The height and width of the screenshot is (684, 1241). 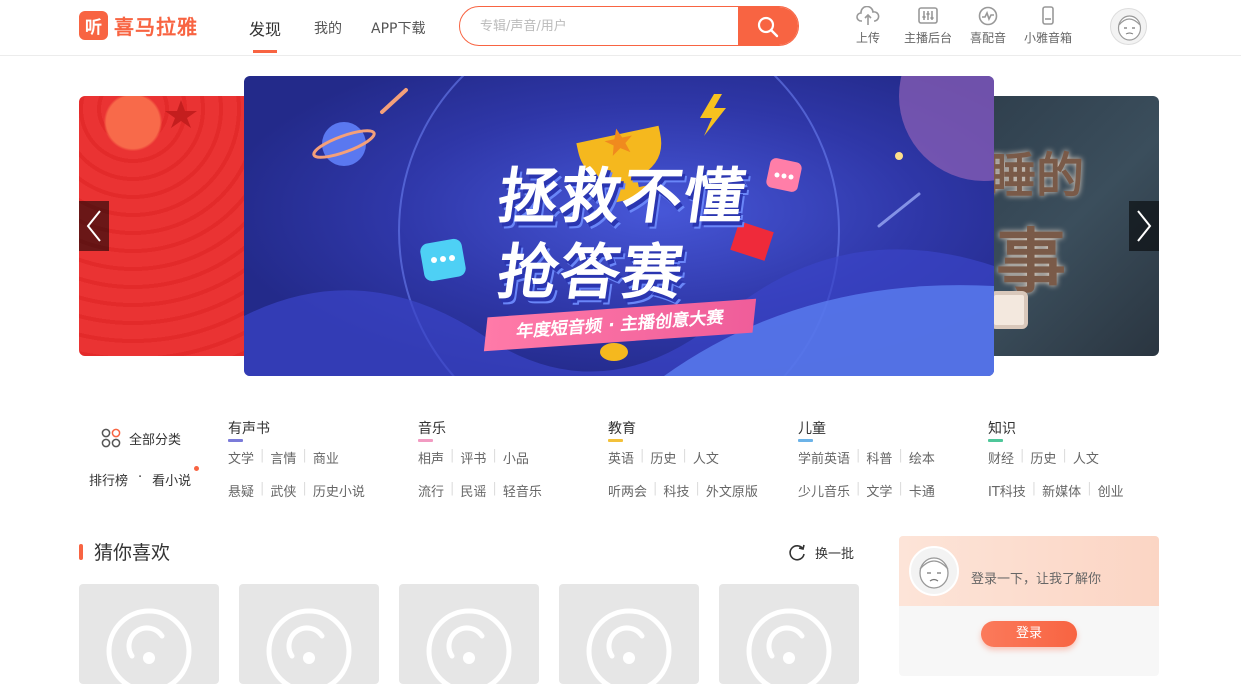 What do you see at coordinates (141, 438) in the screenshot?
I see `all-categories-button: 全部分类` at bounding box center [141, 438].